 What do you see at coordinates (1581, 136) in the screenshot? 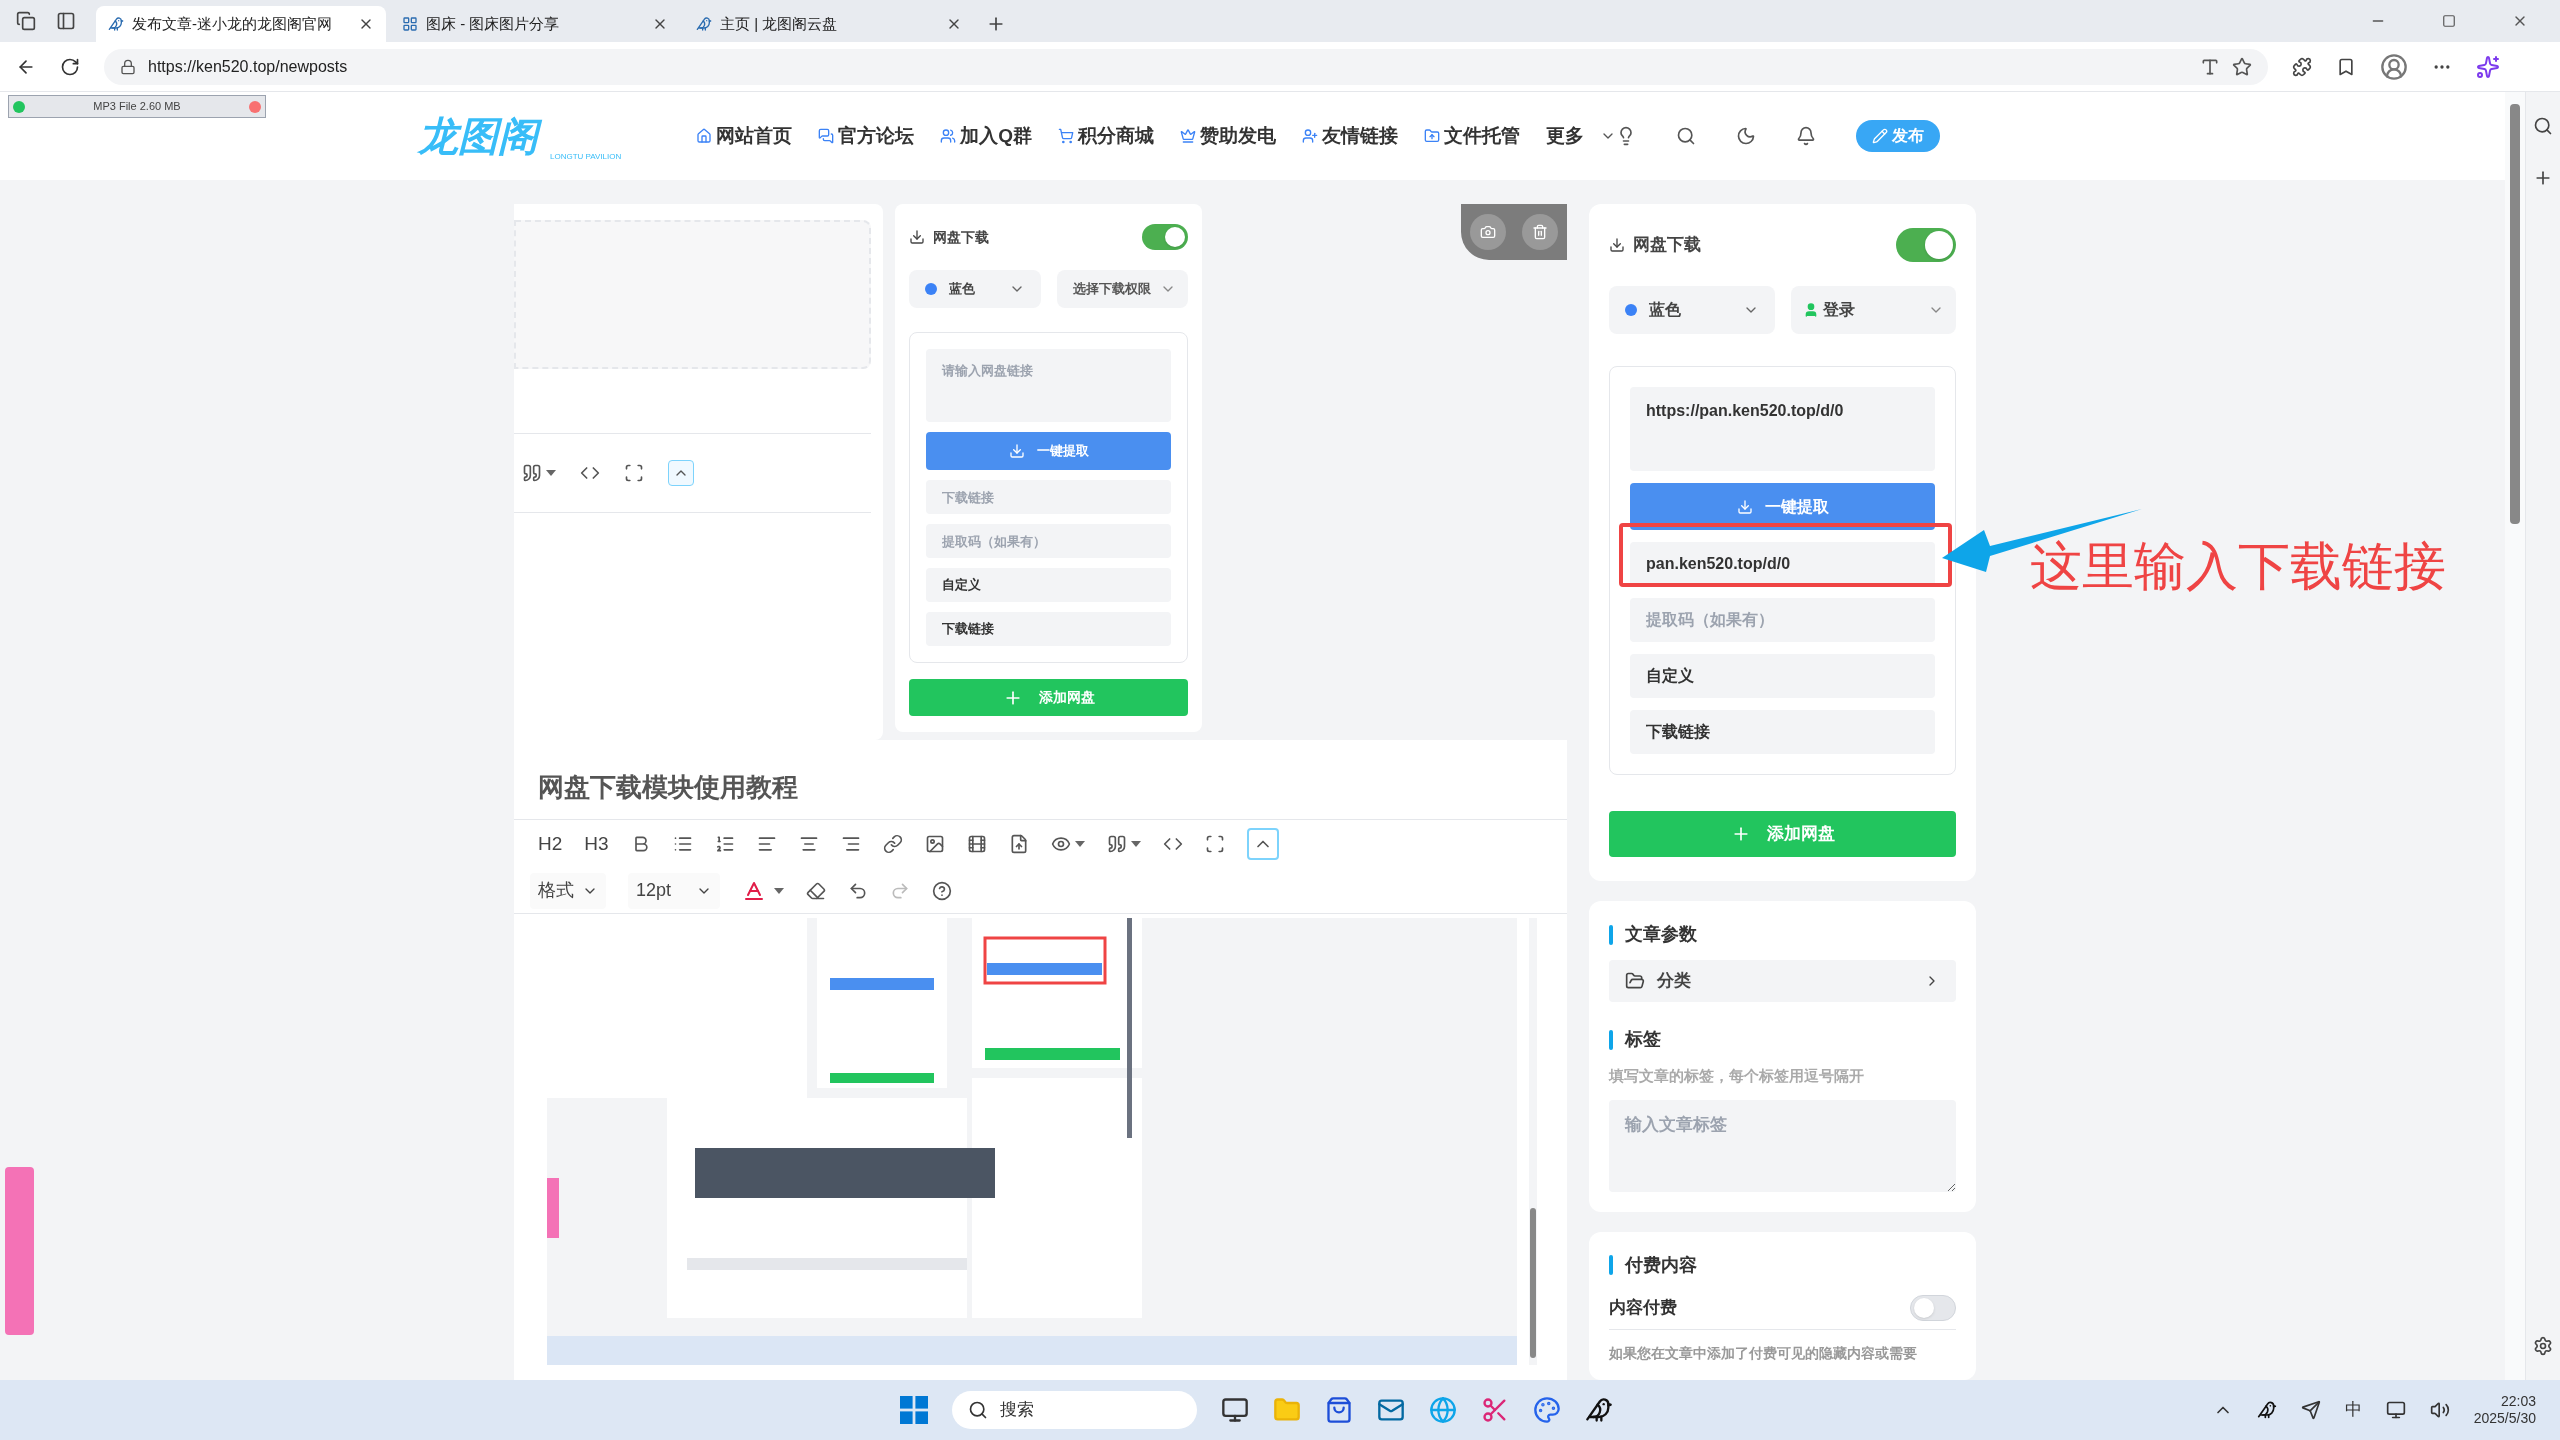
I see `nav-link: 更多` at bounding box center [1581, 136].